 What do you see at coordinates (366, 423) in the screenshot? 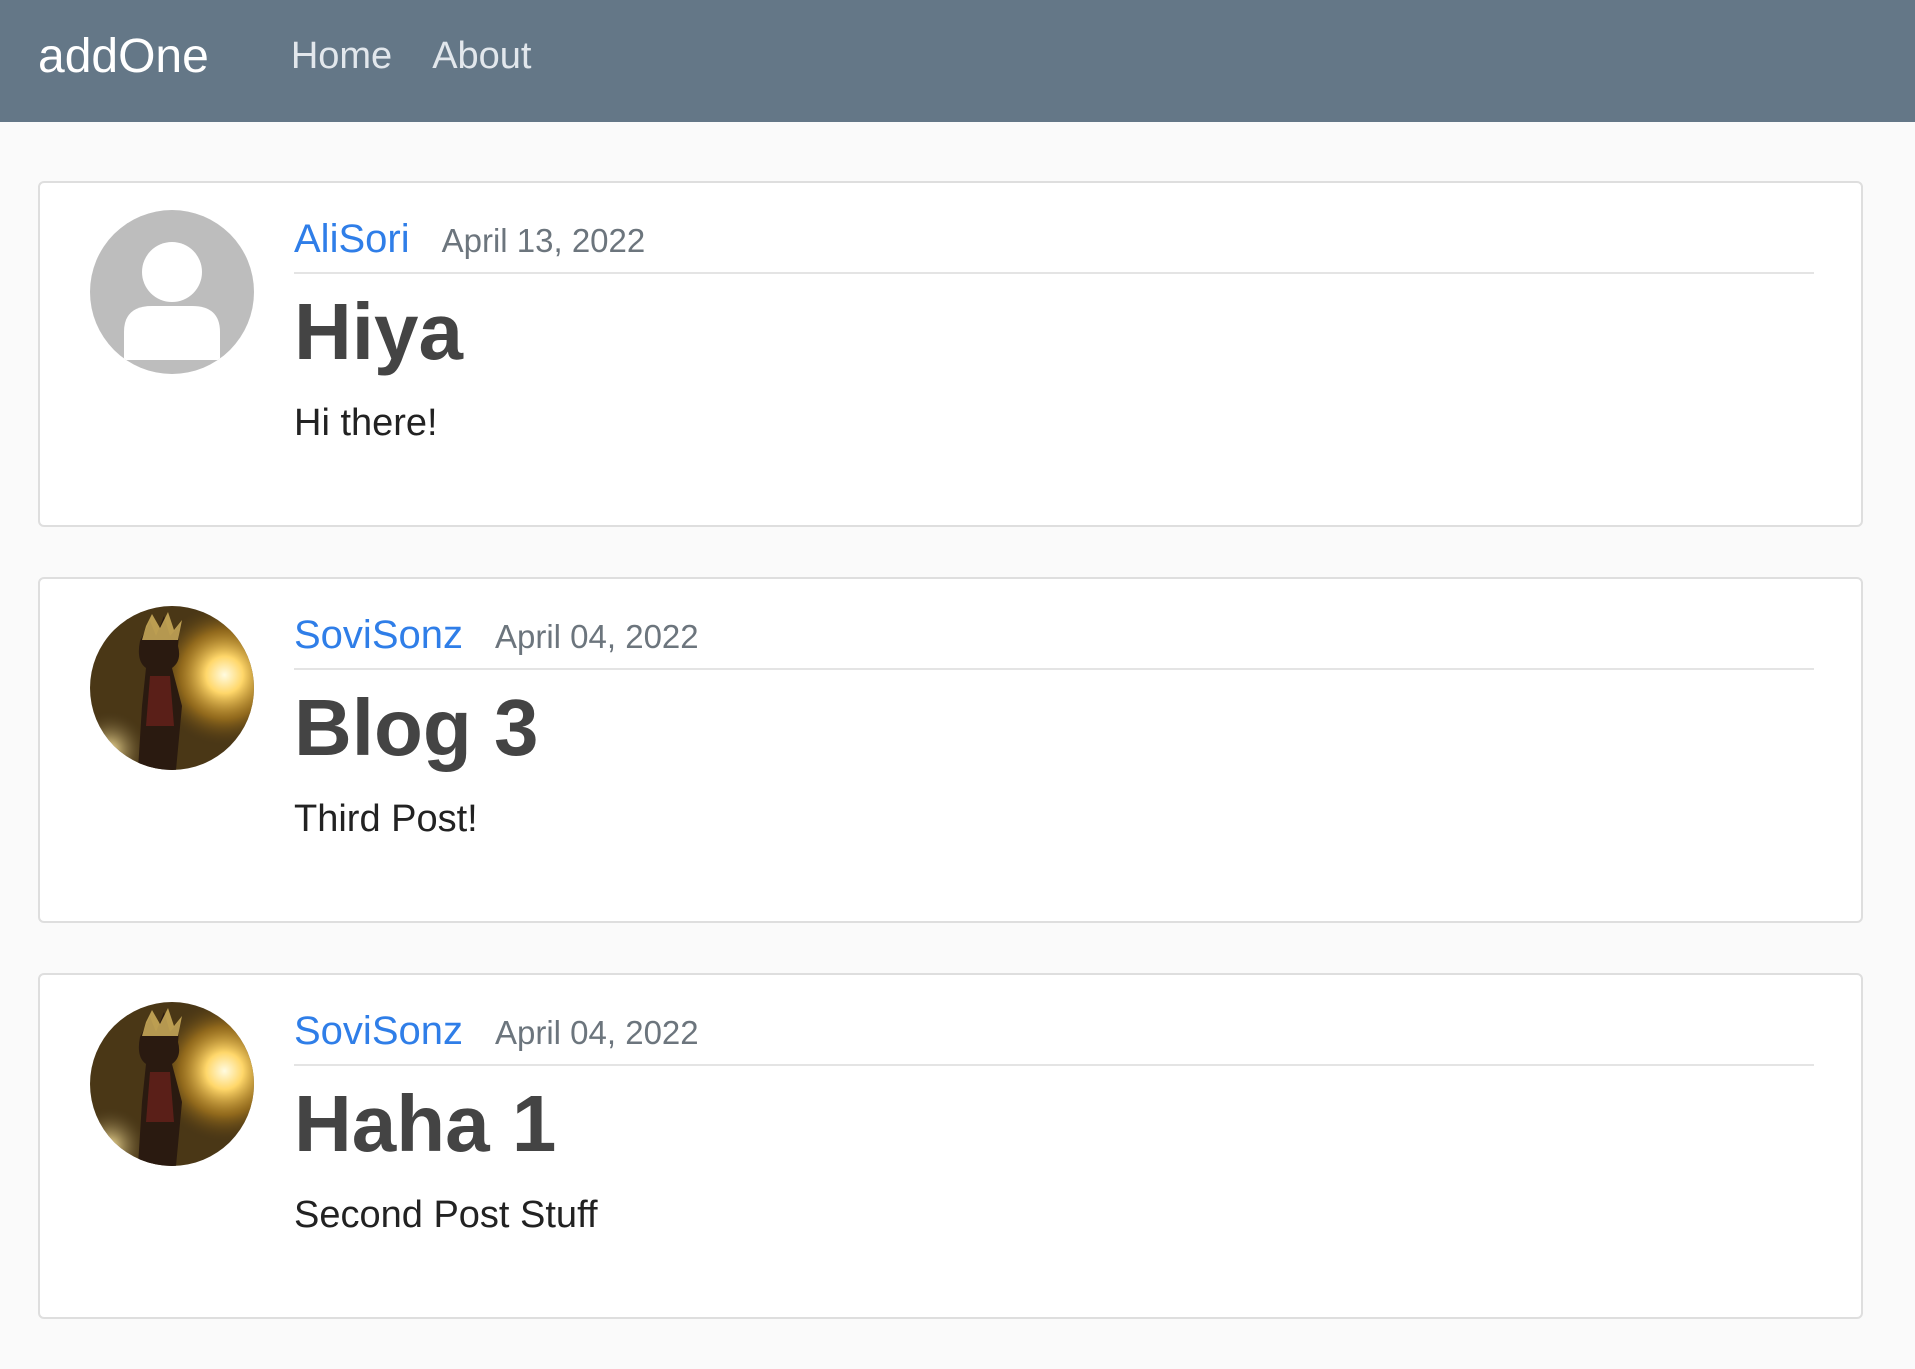
I see `post-content: Hi there!` at bounding box center [366, 423].